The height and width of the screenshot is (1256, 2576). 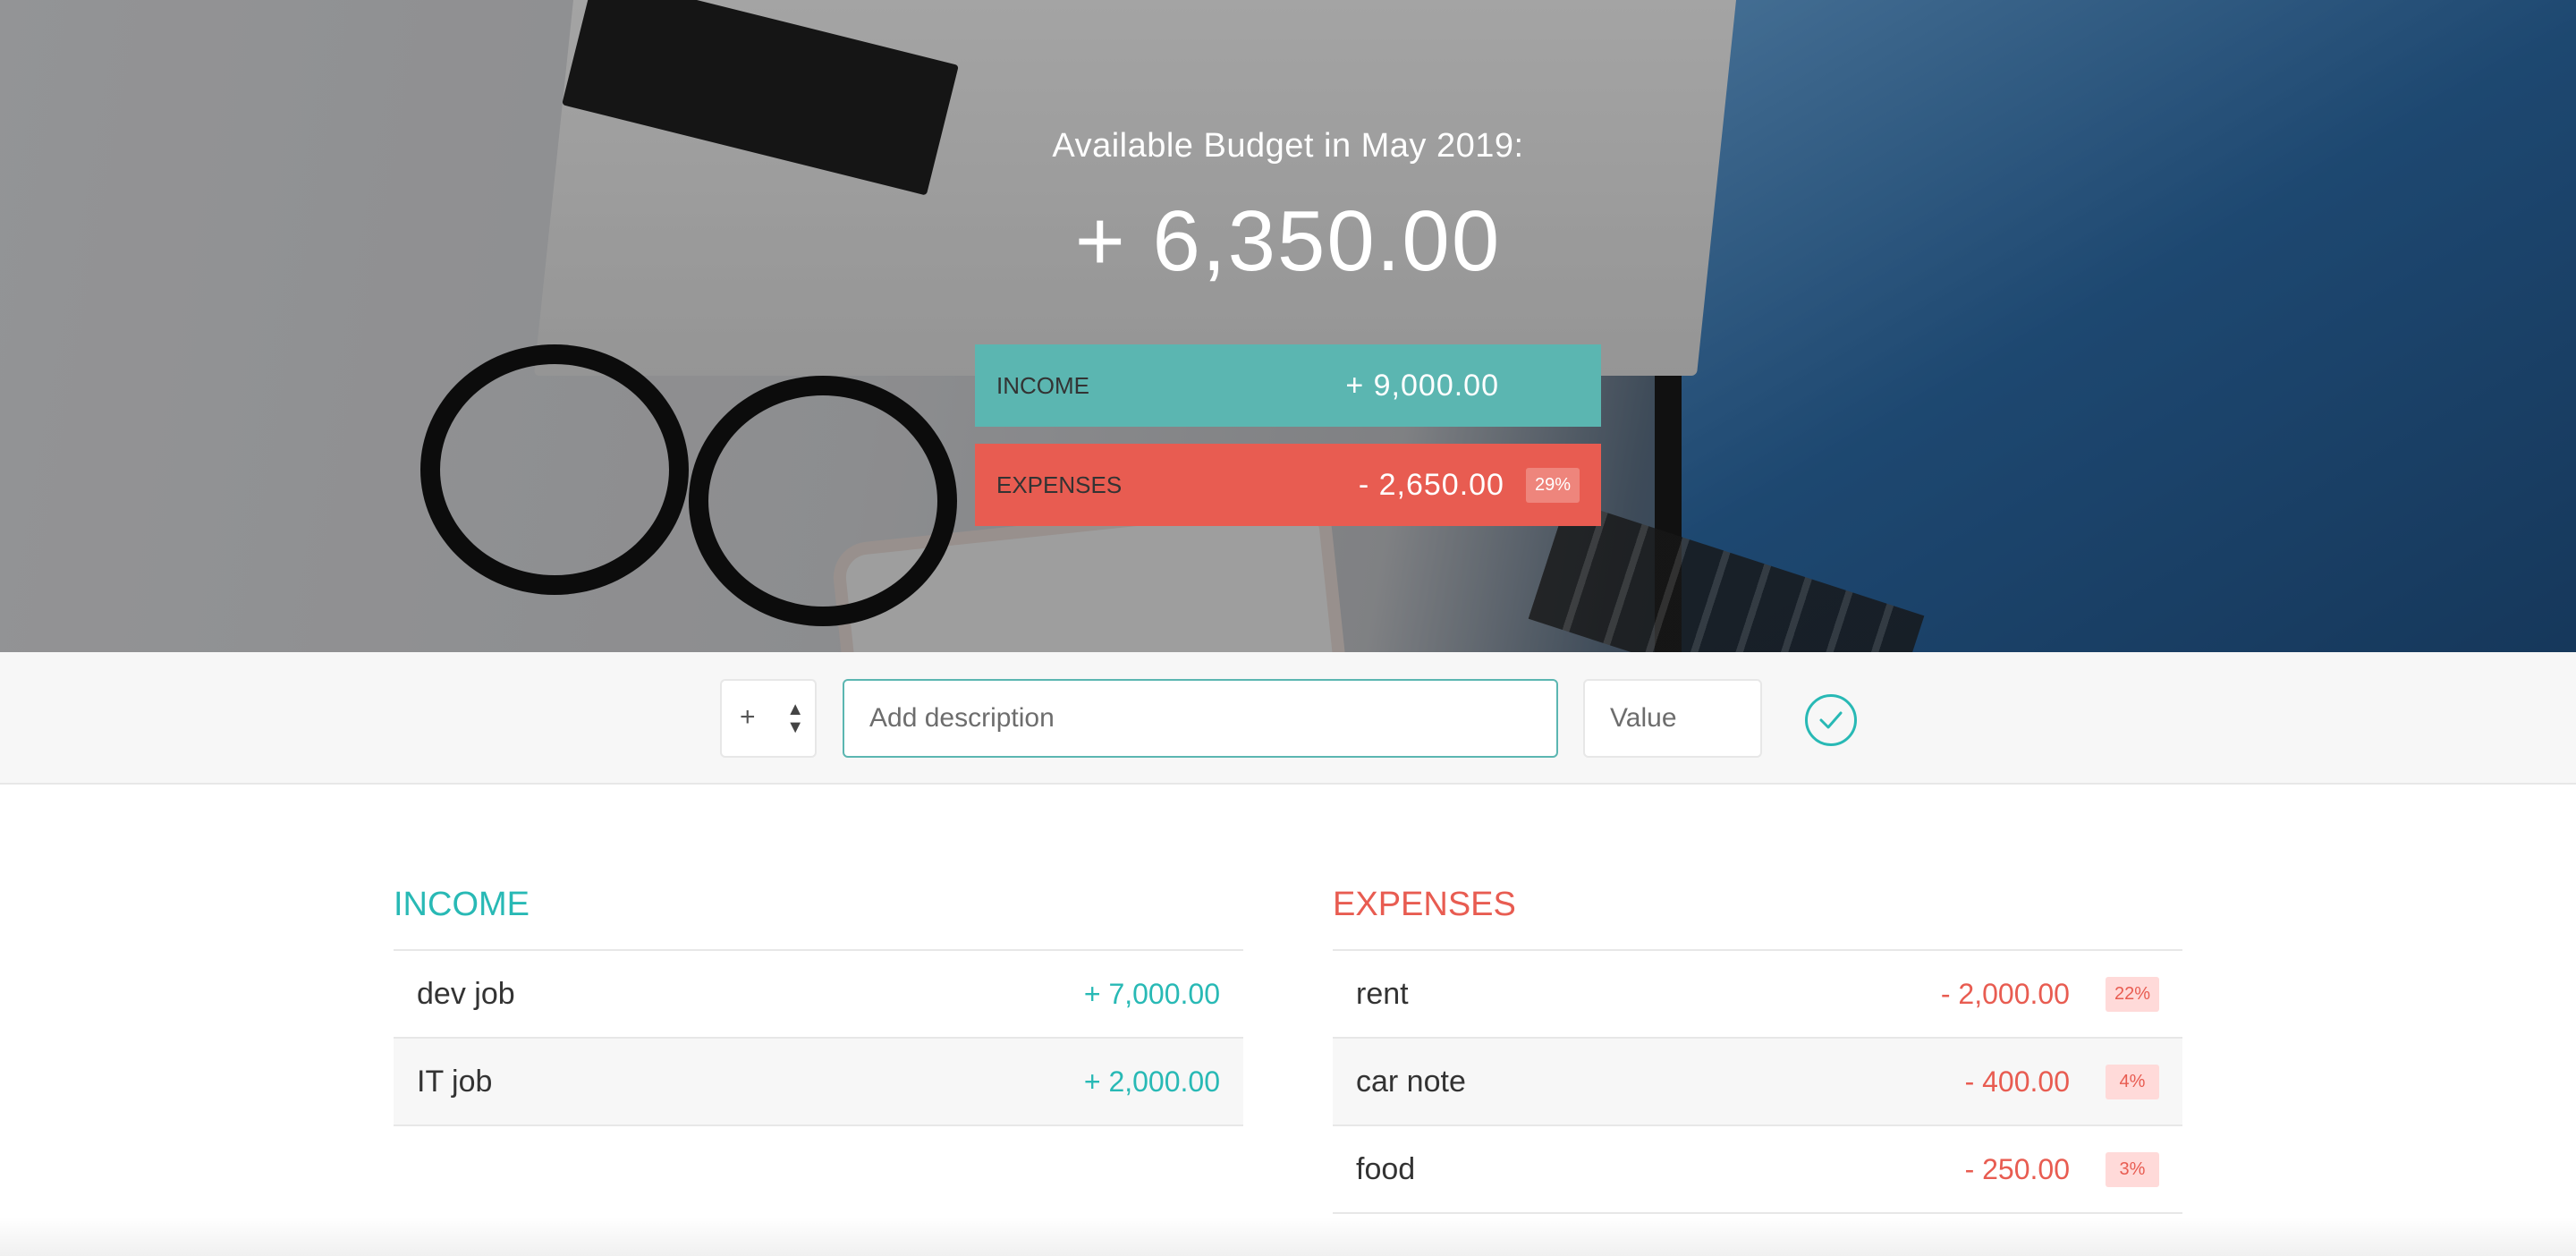 I want to click on income-title: Income, so click(x=462, y=904).